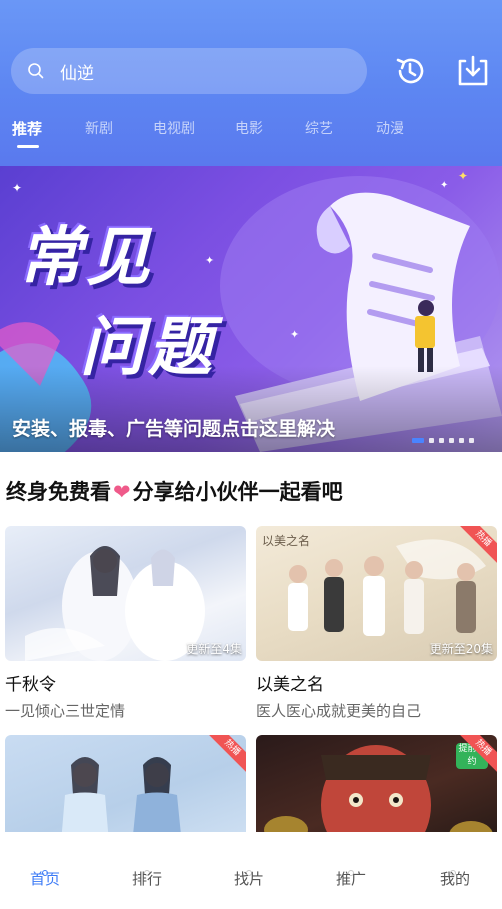  What do you see at coordinates (339, 711) in the screenshot?
I see `video-description: 医人医心成就更美的自己` at bounding box center [339, 711].